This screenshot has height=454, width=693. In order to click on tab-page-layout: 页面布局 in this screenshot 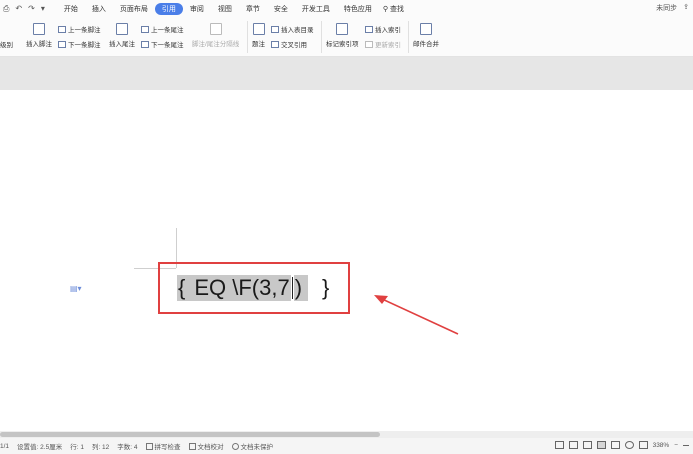, I will do `click(134, 9)`.